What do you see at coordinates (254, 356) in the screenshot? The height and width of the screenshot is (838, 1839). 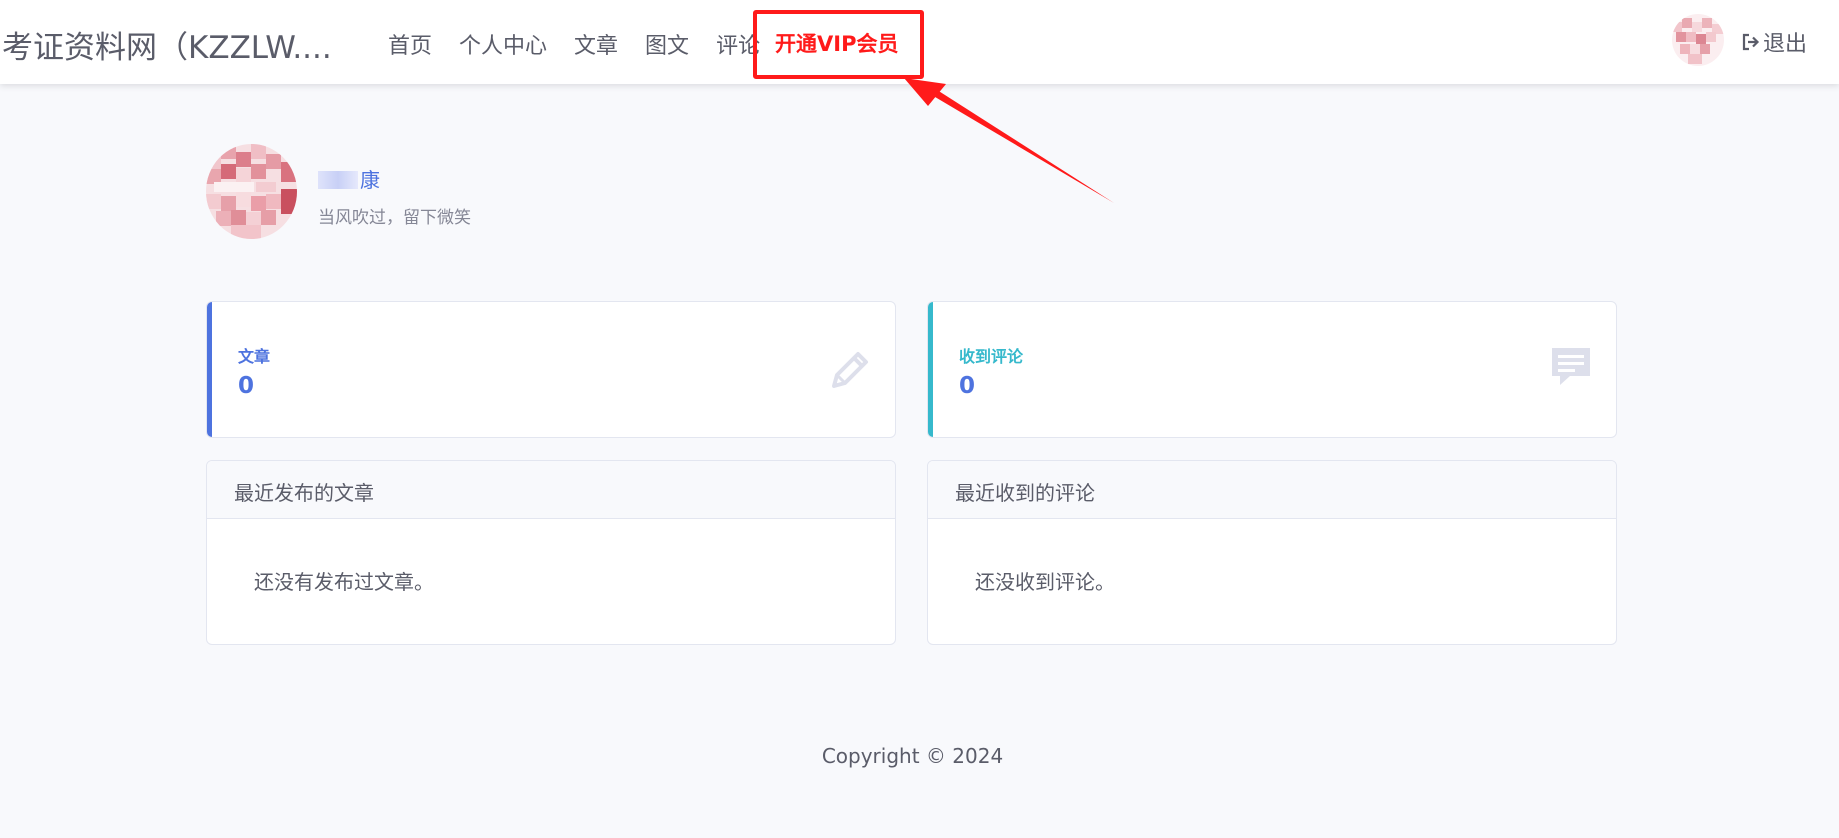 I see `stat-label: 文章` at bounding box center [254, 356].